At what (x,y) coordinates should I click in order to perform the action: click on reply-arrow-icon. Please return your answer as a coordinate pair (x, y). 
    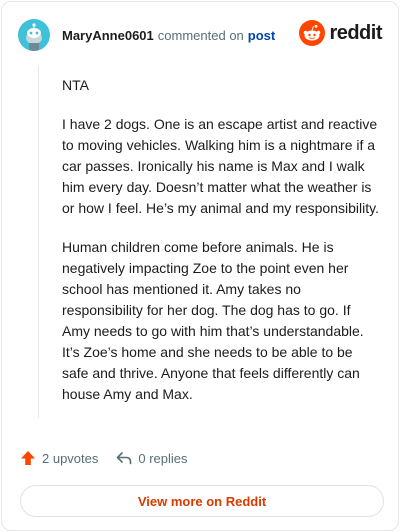
    Looking at the image, I should click on (124, 458).